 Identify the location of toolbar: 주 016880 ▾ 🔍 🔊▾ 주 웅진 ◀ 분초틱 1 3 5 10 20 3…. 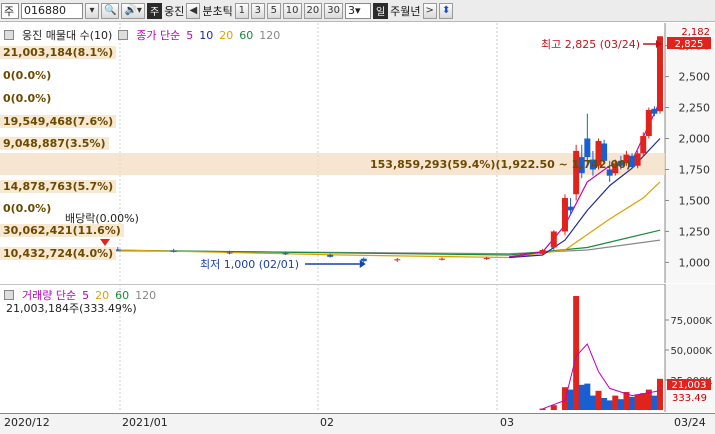
(357, 11).